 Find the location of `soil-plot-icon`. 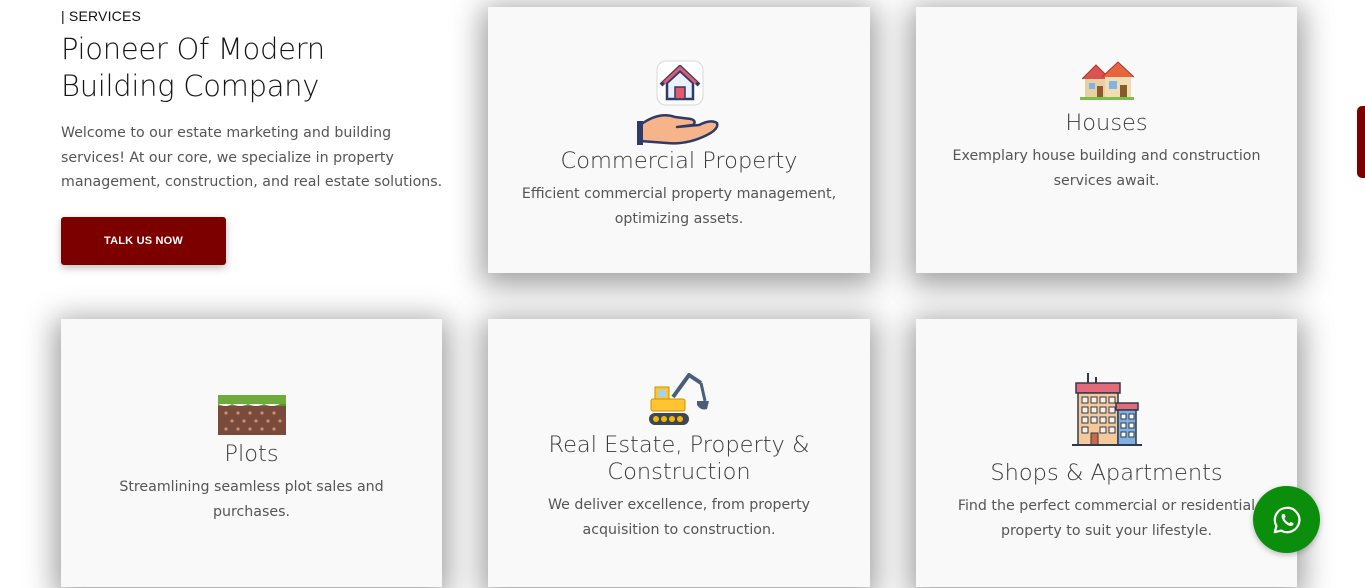

soil-plot-icon is located at coordinates (251, 415).